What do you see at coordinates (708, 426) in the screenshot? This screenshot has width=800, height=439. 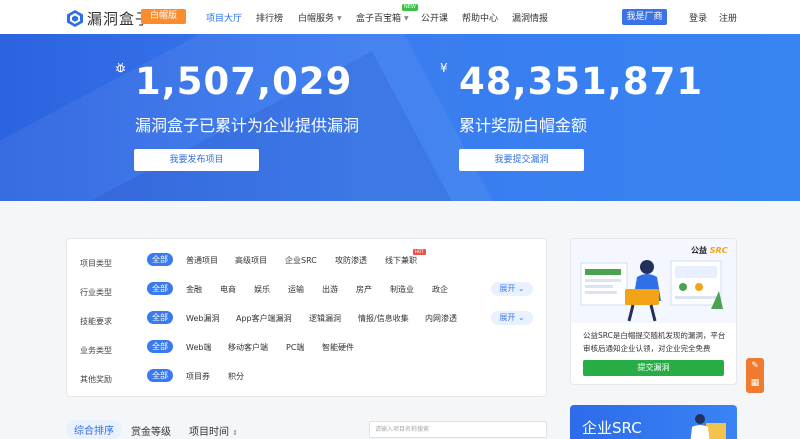 I see `enterprise-illustration-icon` at bounding box center [708, 426].